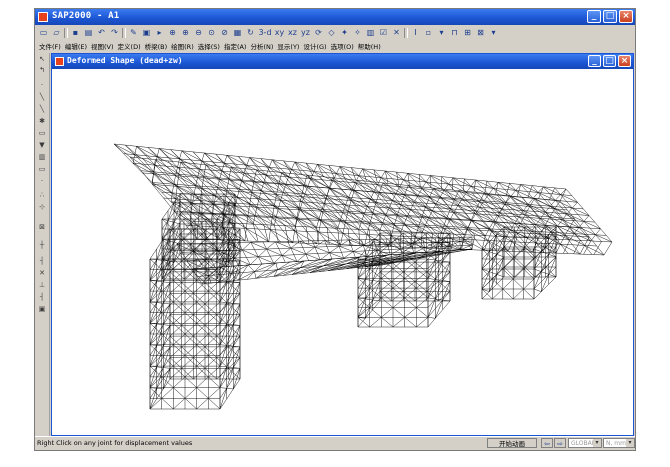  Describe the element at coordinates (101, 32) in the screenshot. I see `undo-icon: ↶` at that location.